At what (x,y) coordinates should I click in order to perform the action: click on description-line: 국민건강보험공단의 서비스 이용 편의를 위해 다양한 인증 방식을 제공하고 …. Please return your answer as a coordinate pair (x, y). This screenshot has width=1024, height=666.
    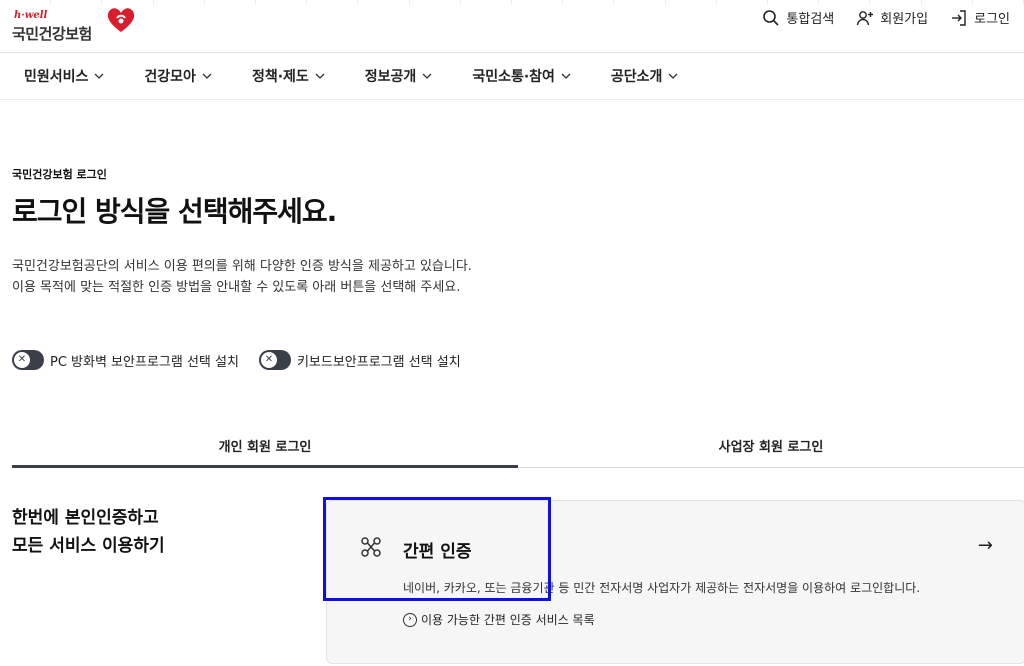
    Looking at the image, I should click on (242, 266).